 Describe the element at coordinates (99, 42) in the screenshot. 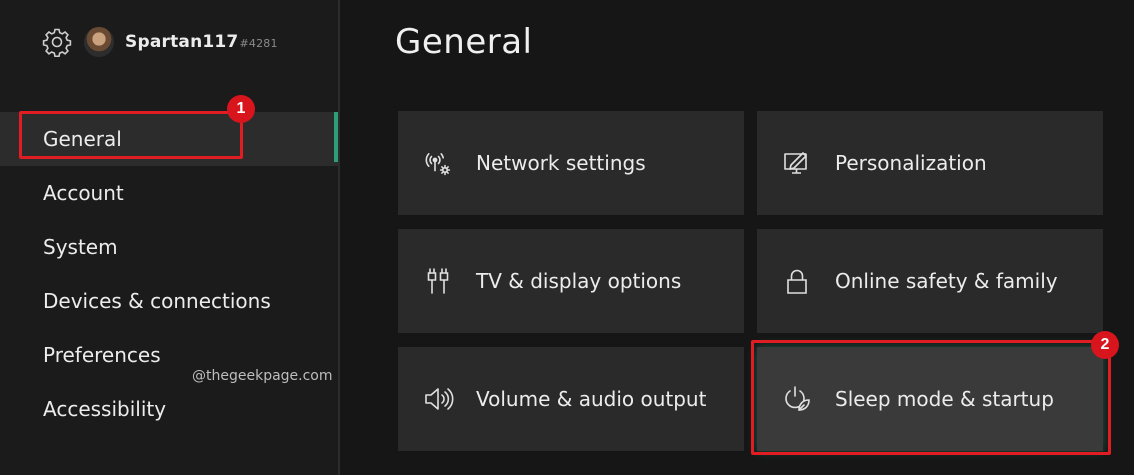

I see `avatar` at that location.